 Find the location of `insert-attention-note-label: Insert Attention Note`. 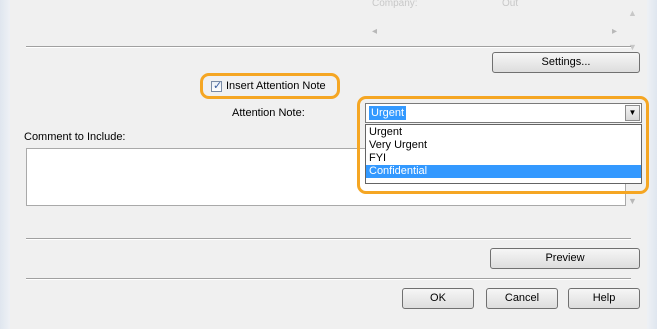

insert-attention-note-label: Insert Attention Note is located at coordinates (276, 86).